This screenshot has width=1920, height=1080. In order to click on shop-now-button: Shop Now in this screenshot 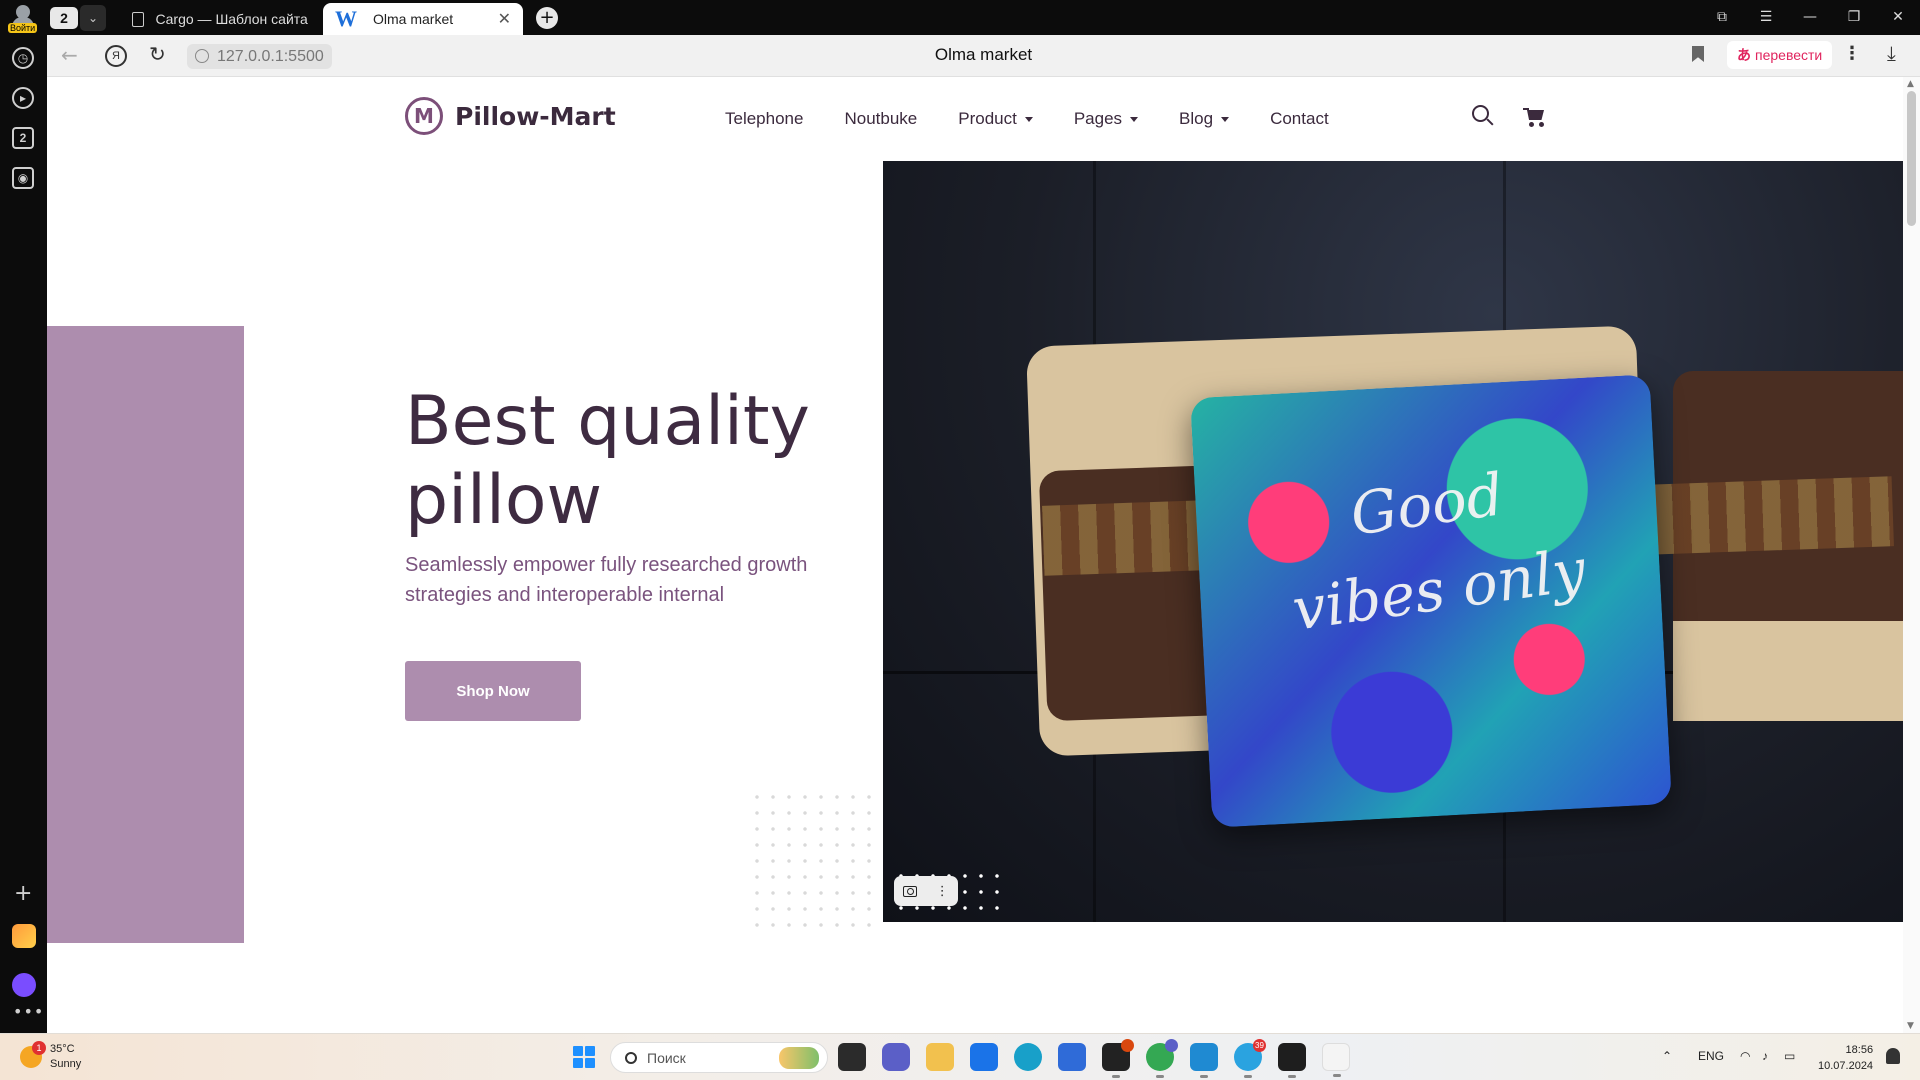, I will do `click(493, 691)`.